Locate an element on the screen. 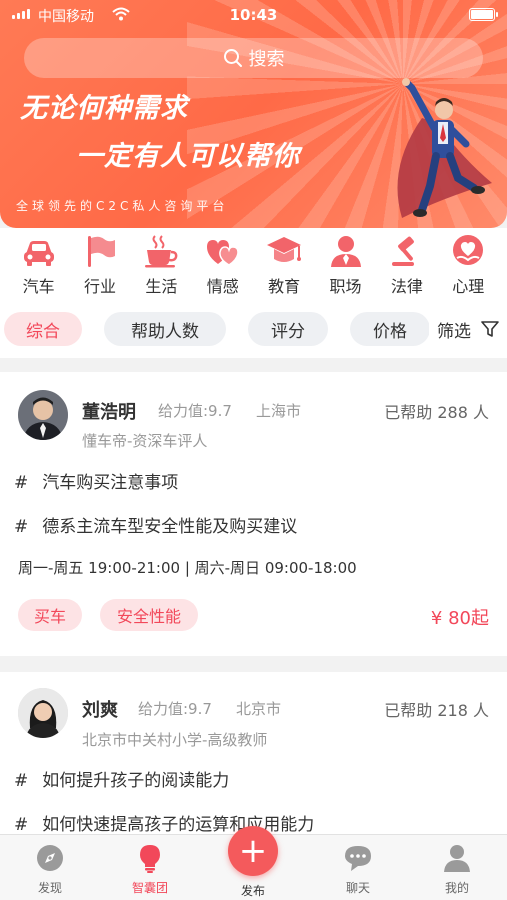 The height and width of the screenshot is (900, 507). filter-button: 筛选 is located at coordinates (464, 329).